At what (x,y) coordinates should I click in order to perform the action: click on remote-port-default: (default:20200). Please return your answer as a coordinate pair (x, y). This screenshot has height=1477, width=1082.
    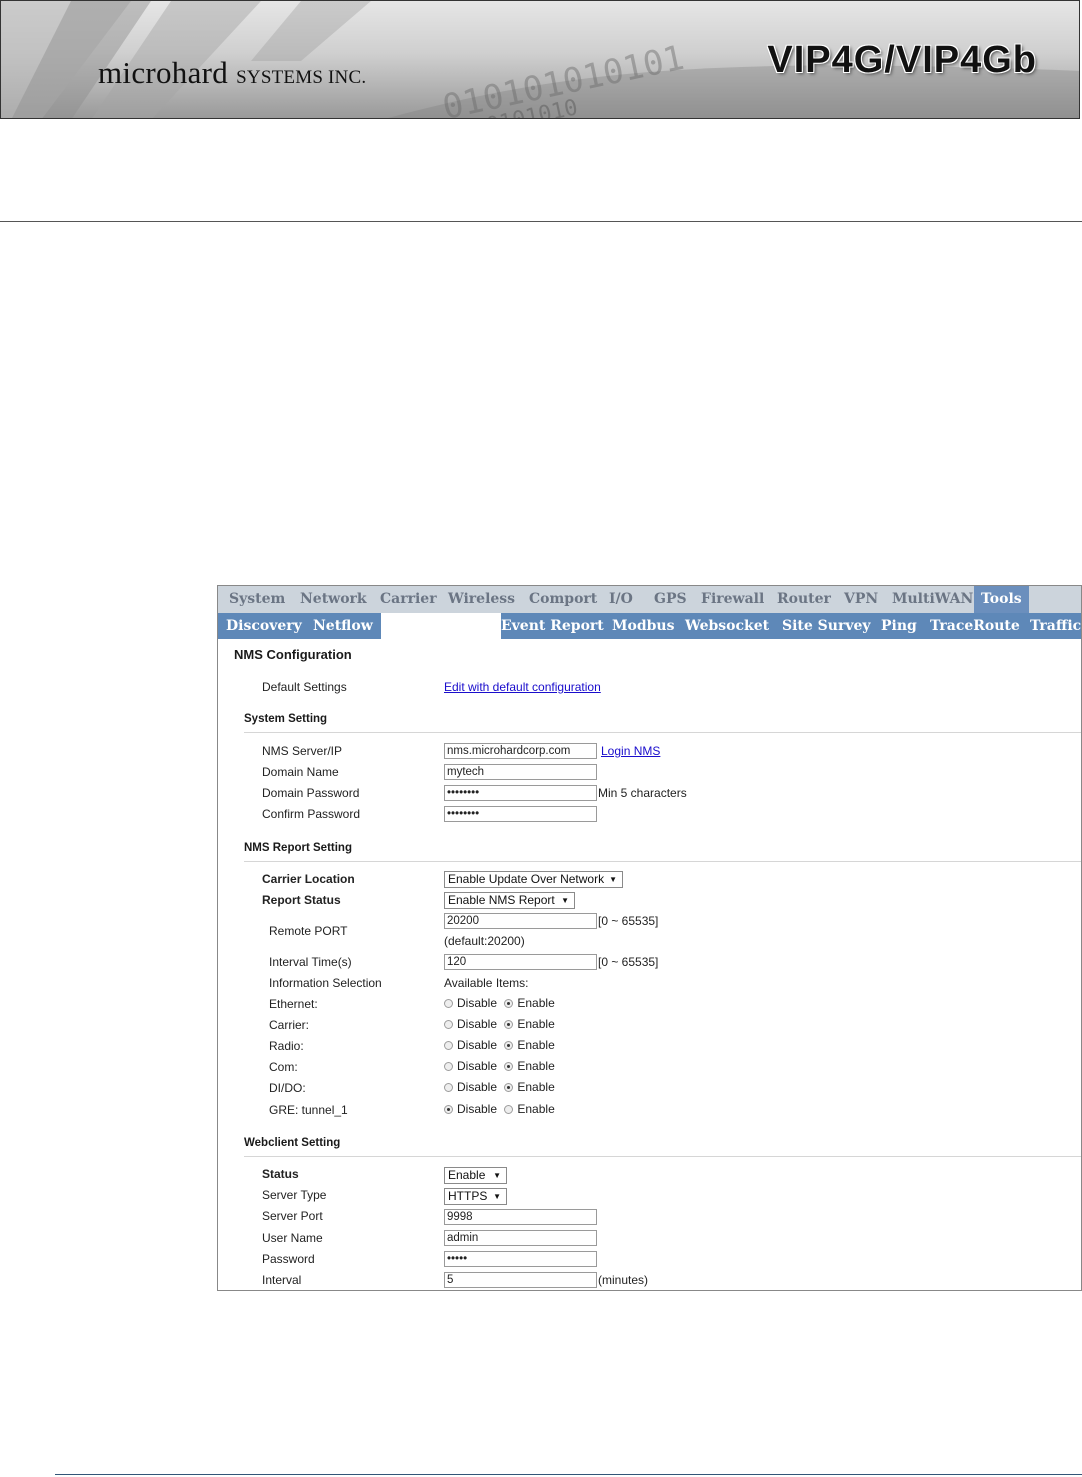
    Looking at the image, I should click on (484, 941).